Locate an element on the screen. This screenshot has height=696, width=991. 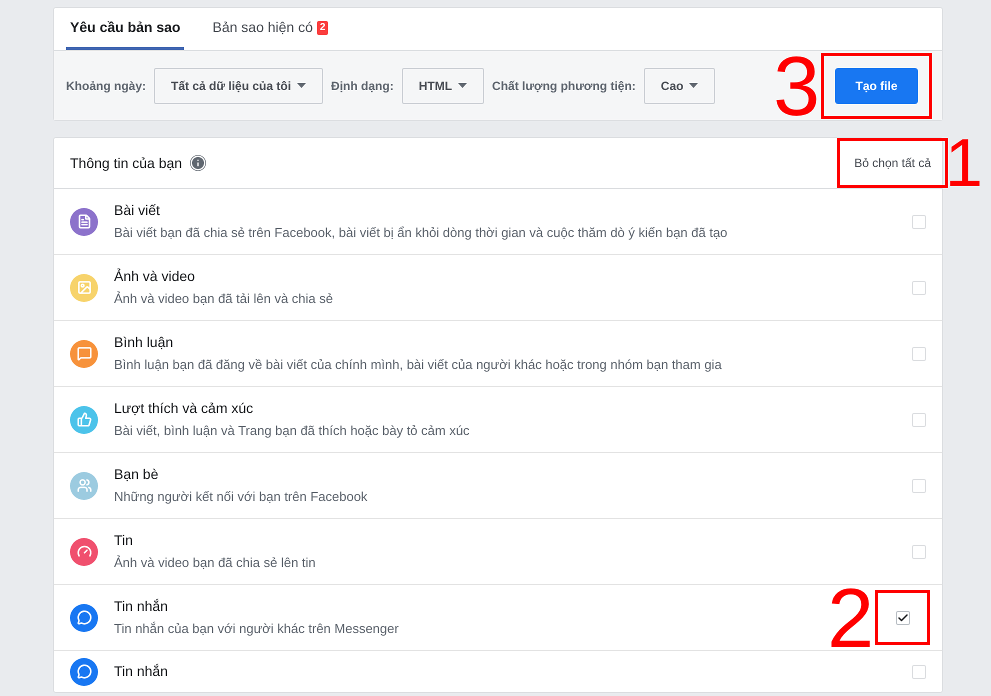
dropdown: Tất cả dữ liệu của tôi is located at coordinates (239, 86).